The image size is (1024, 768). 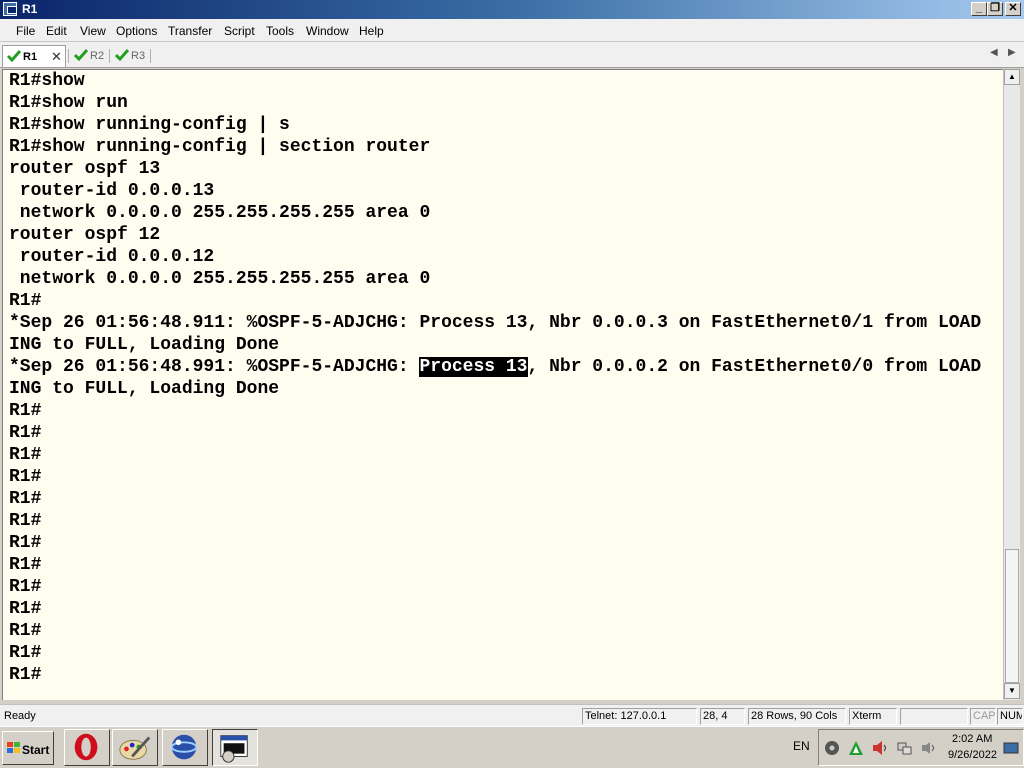 I want to click on start-button: Start, so click(x=28, y=748).